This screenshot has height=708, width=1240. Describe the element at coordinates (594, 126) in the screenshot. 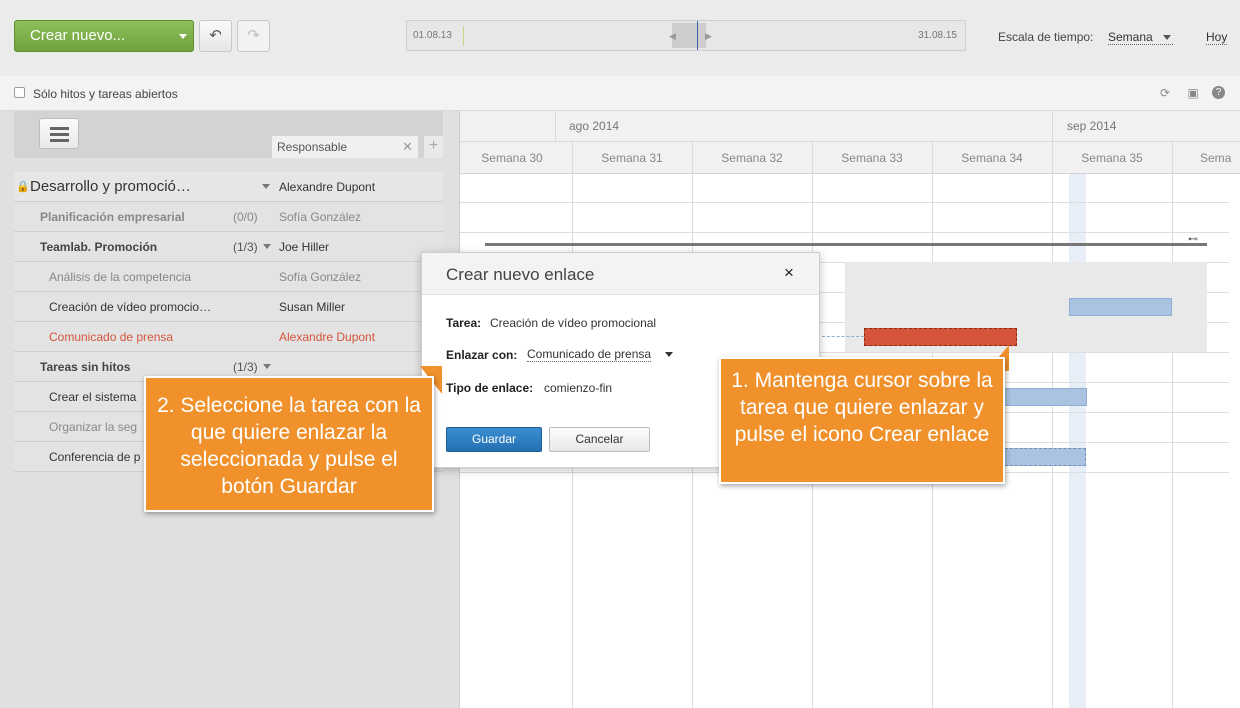

I see `month-label: ago 2014` at that location.